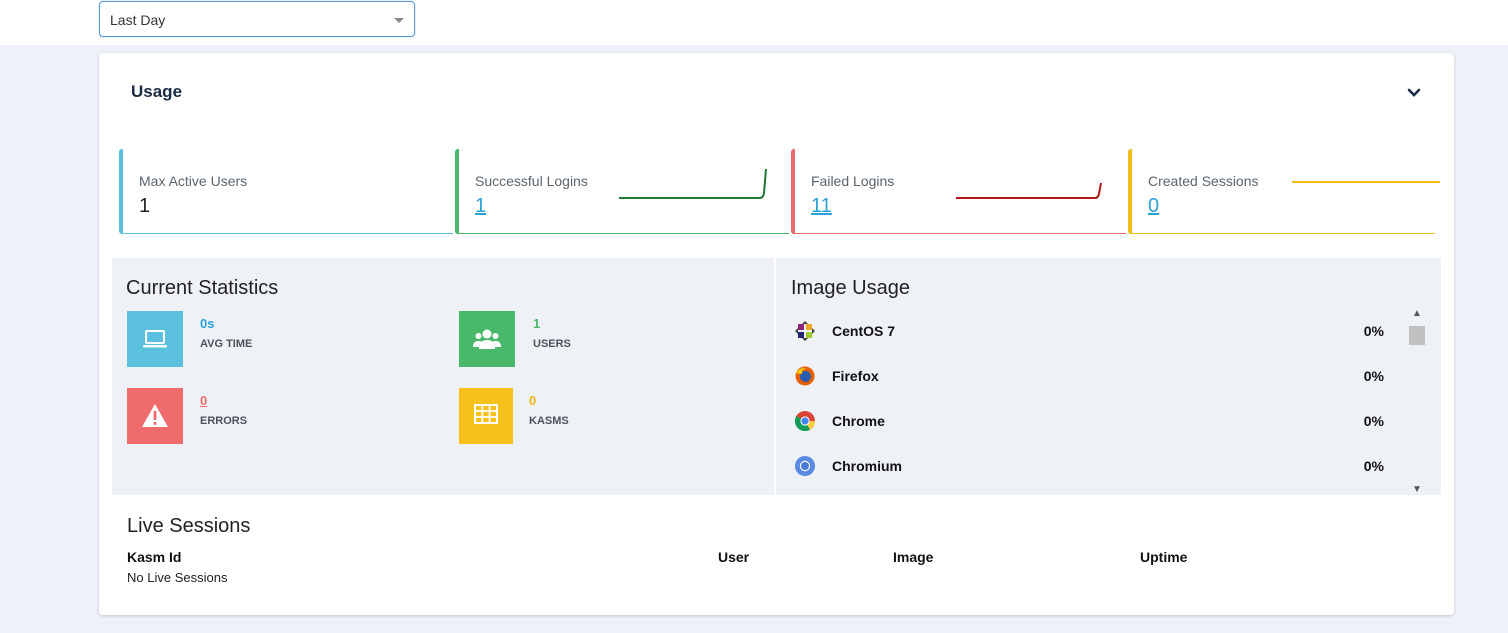 This screenshot has height=633, width=1508. I want to click on scroll-thumb, so click(1417, 335).